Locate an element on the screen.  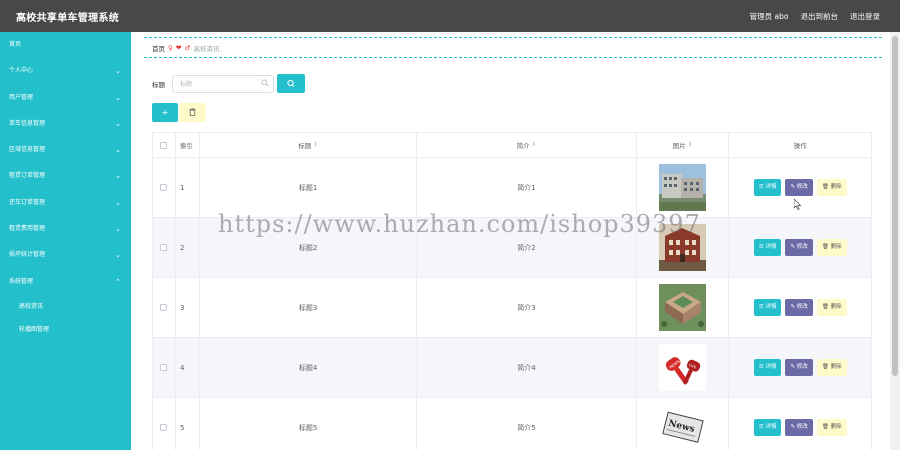
sidebar-item-label: 首页 is located at coordinates (15, 44).